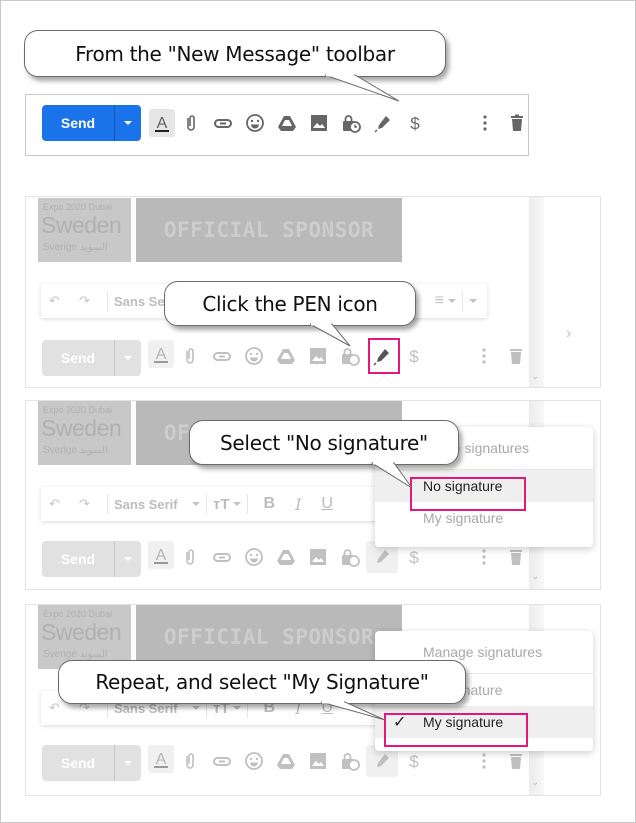  I want to click on italic-button: I, so click(298, 504).